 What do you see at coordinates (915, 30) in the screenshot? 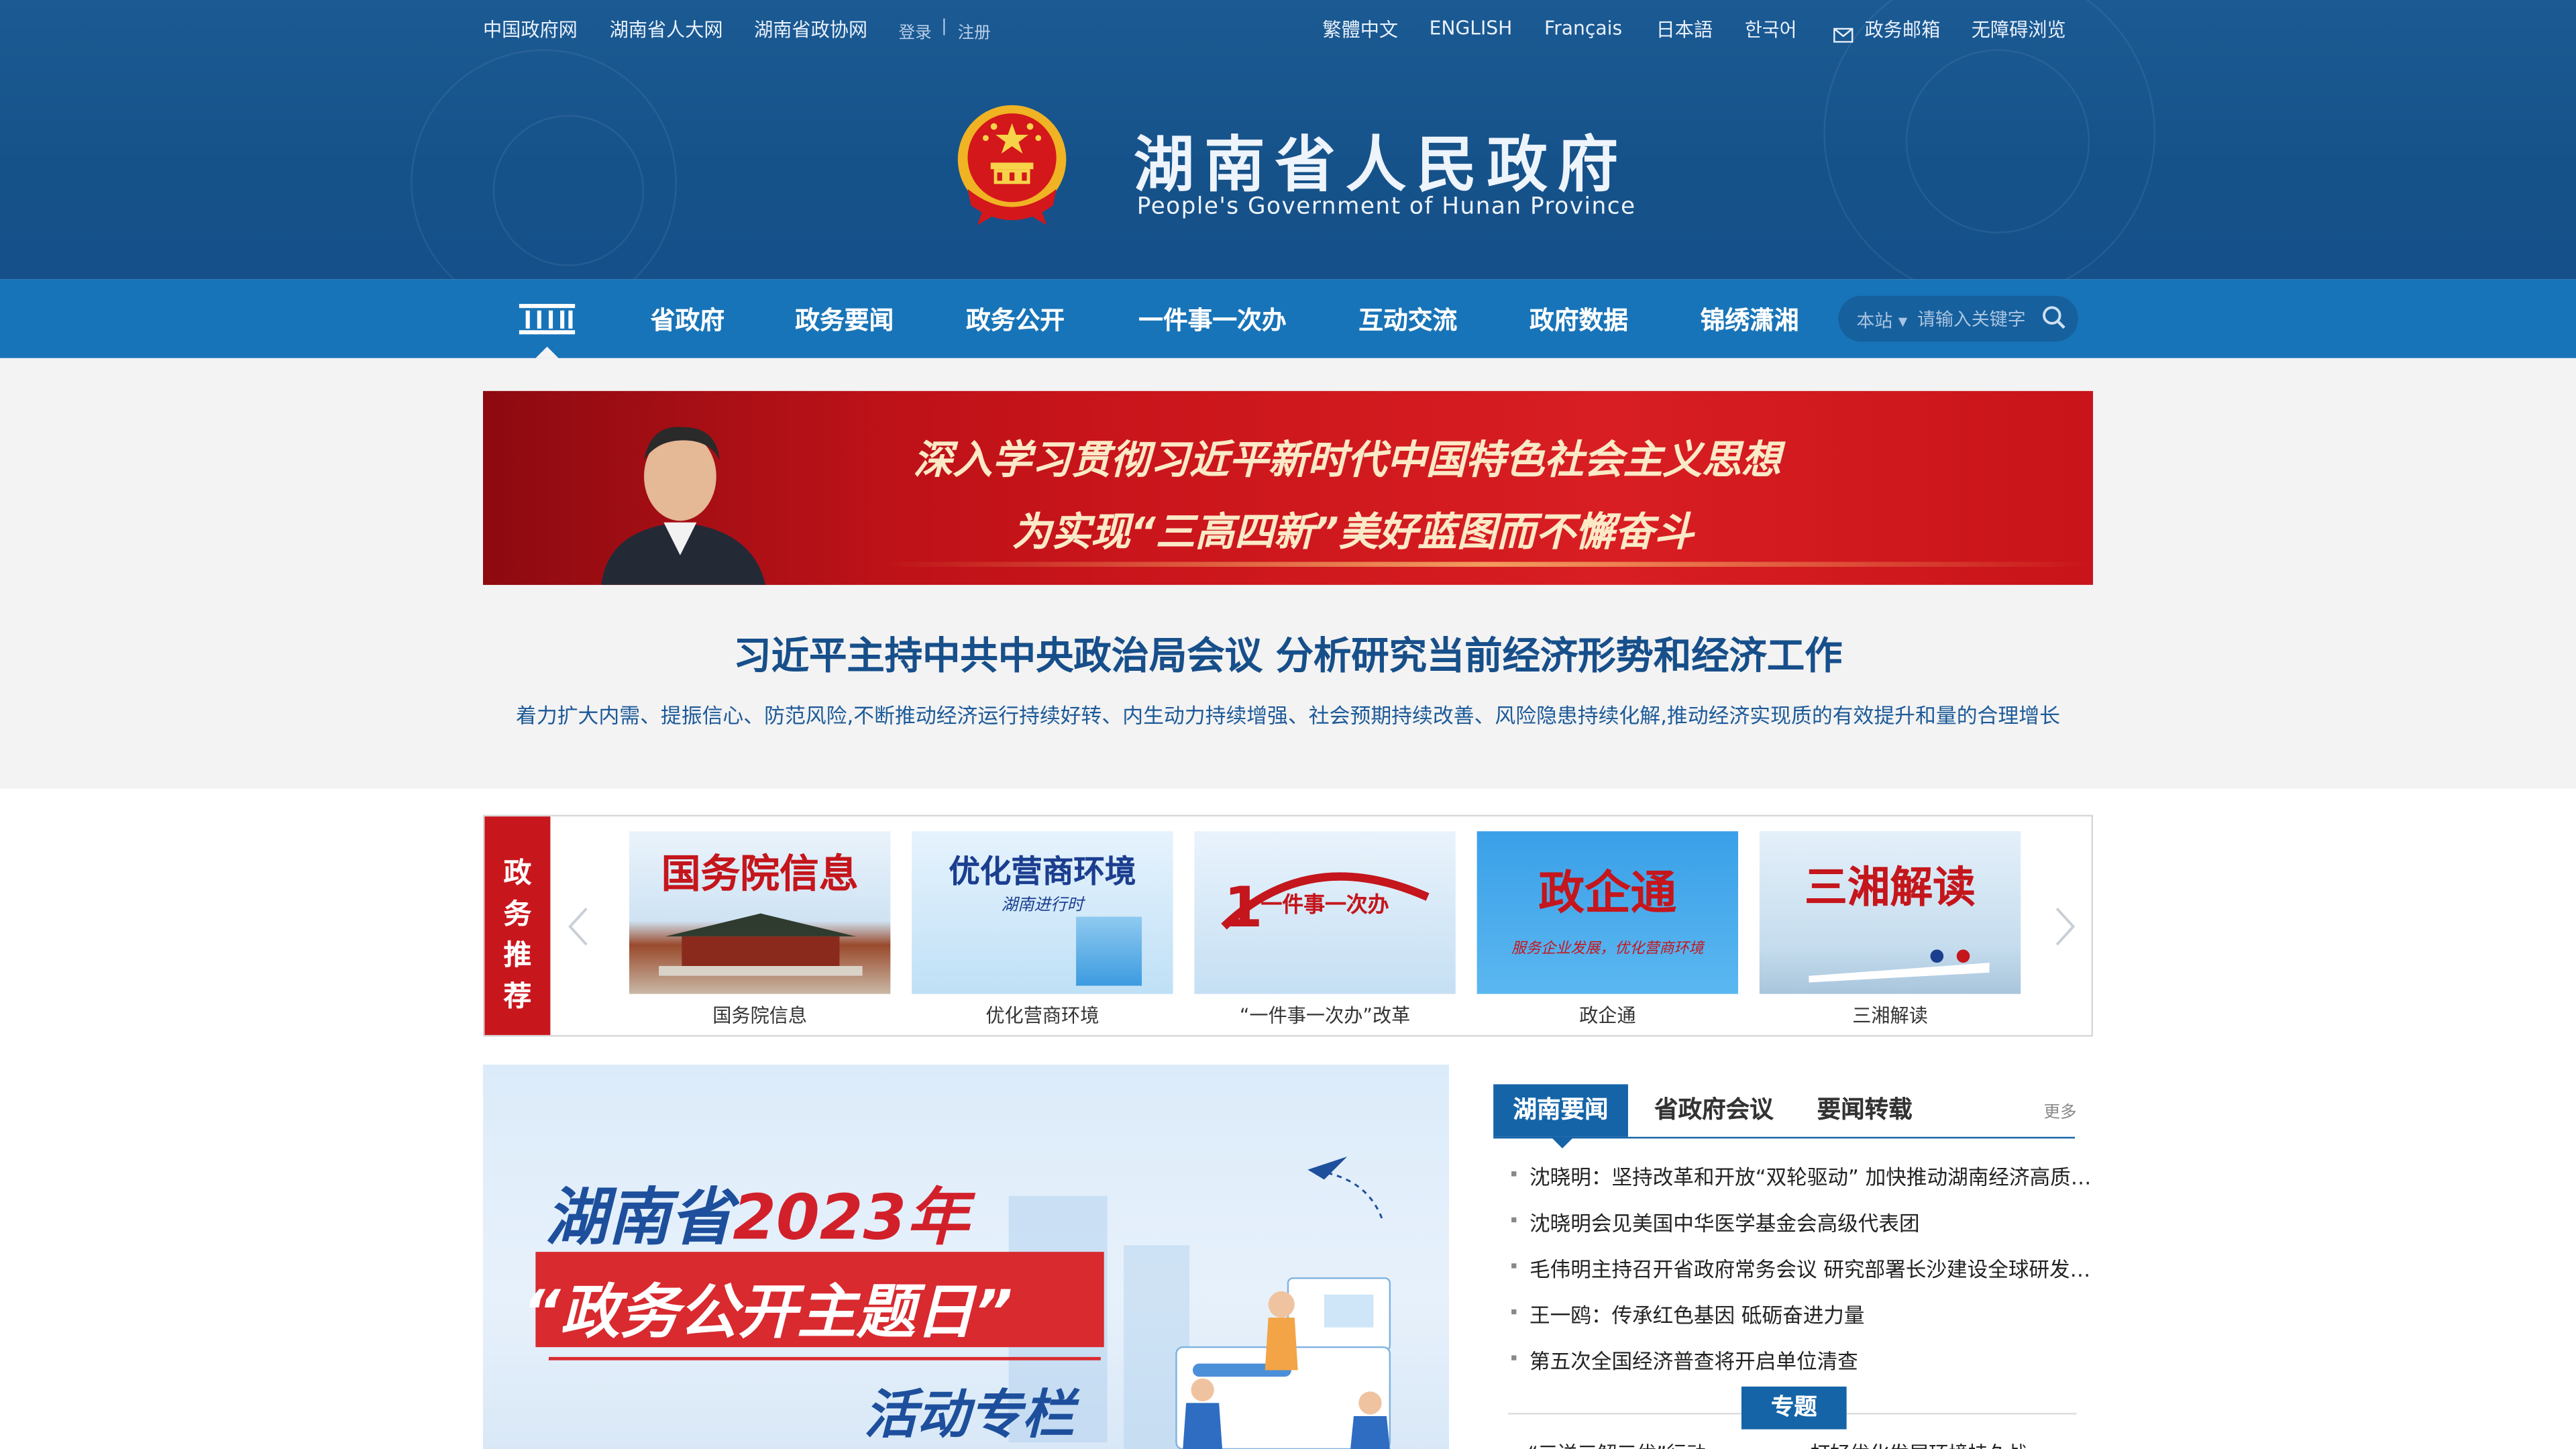
I see `login-link: 登录` at bounding box center [915, 30].